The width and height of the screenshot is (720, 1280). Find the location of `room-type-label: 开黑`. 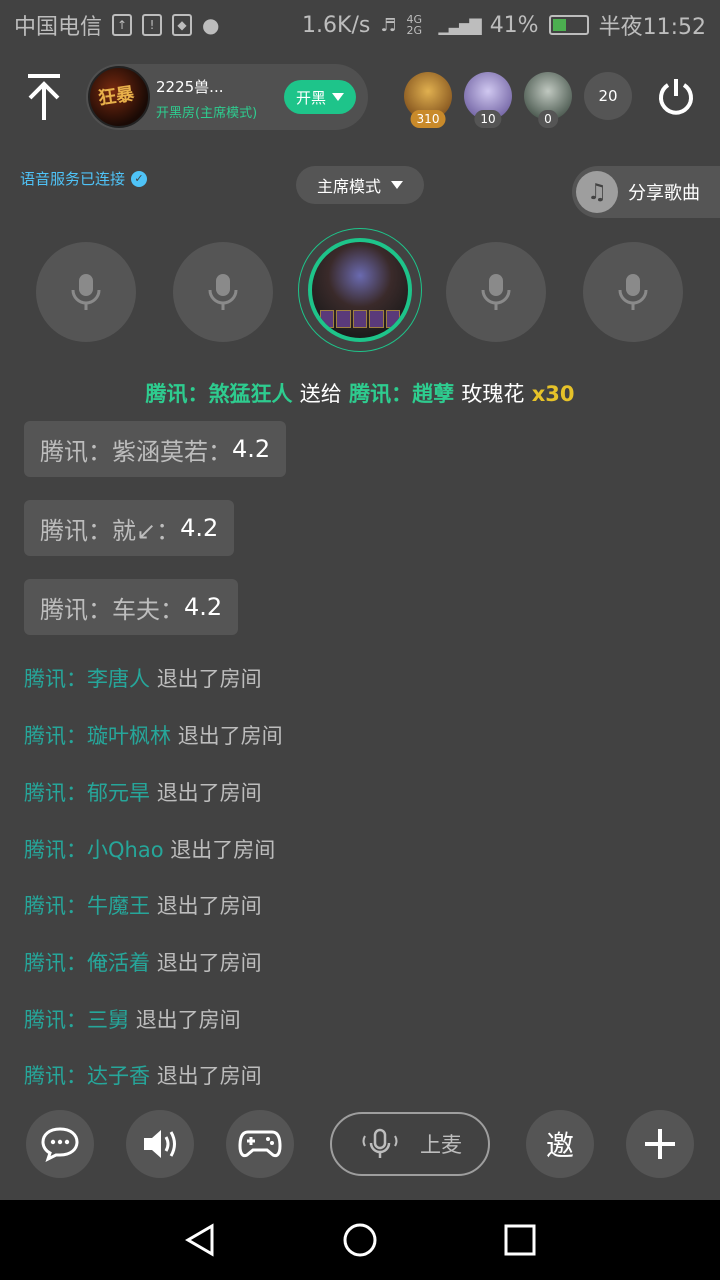

room-type-label: 开黑 is located at coordinates (310, 97).